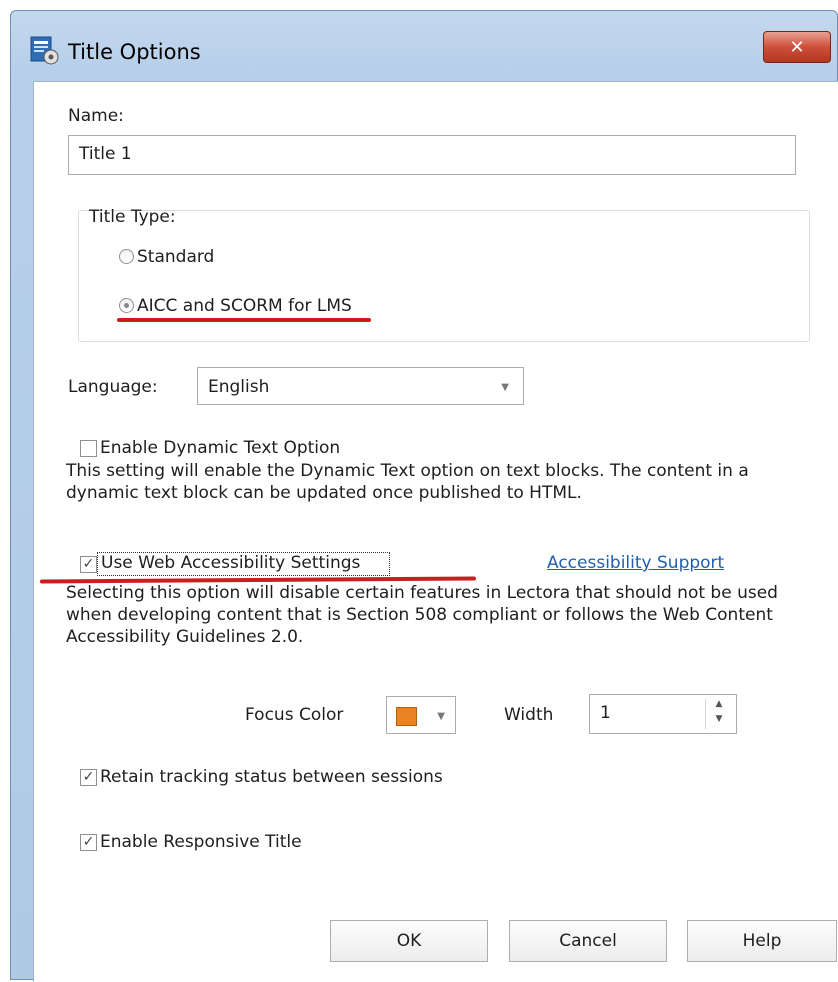 This screenshot has height=982, width=838. I want to click on ok-button: OK, so click(409, 941).